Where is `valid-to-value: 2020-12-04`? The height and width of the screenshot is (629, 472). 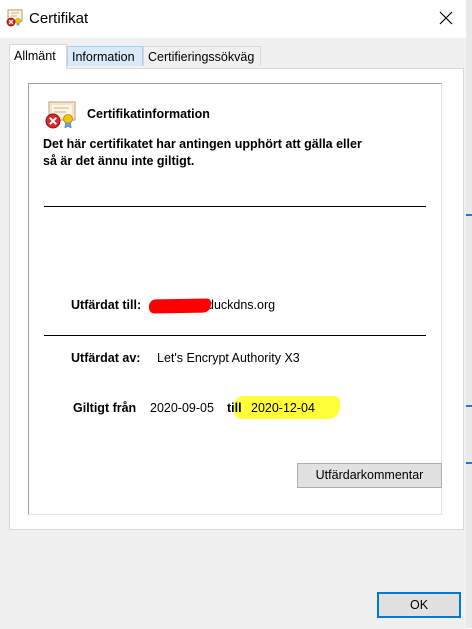
valid-to-value: 2020-12-04 is located at coordinates (283, 408).